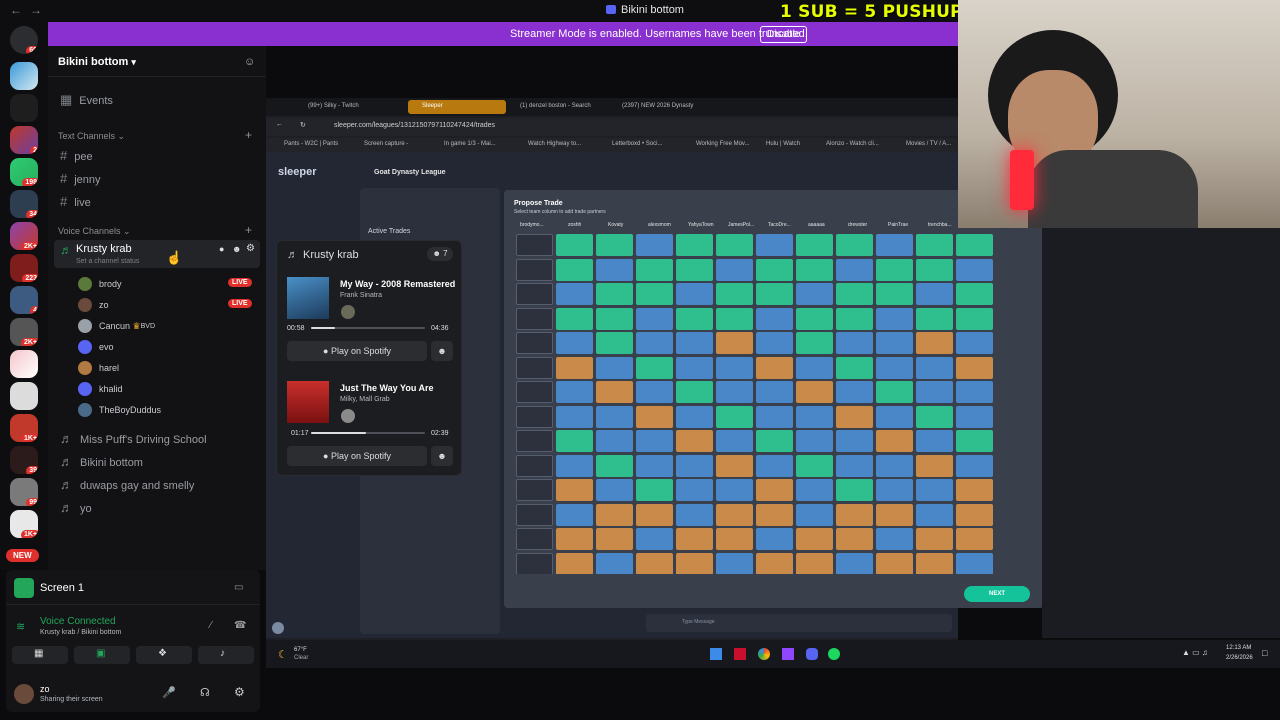 The height and width of the screenshot is (720, 1280). I want to click on team-header: YahyaTown, so click(700, 225).